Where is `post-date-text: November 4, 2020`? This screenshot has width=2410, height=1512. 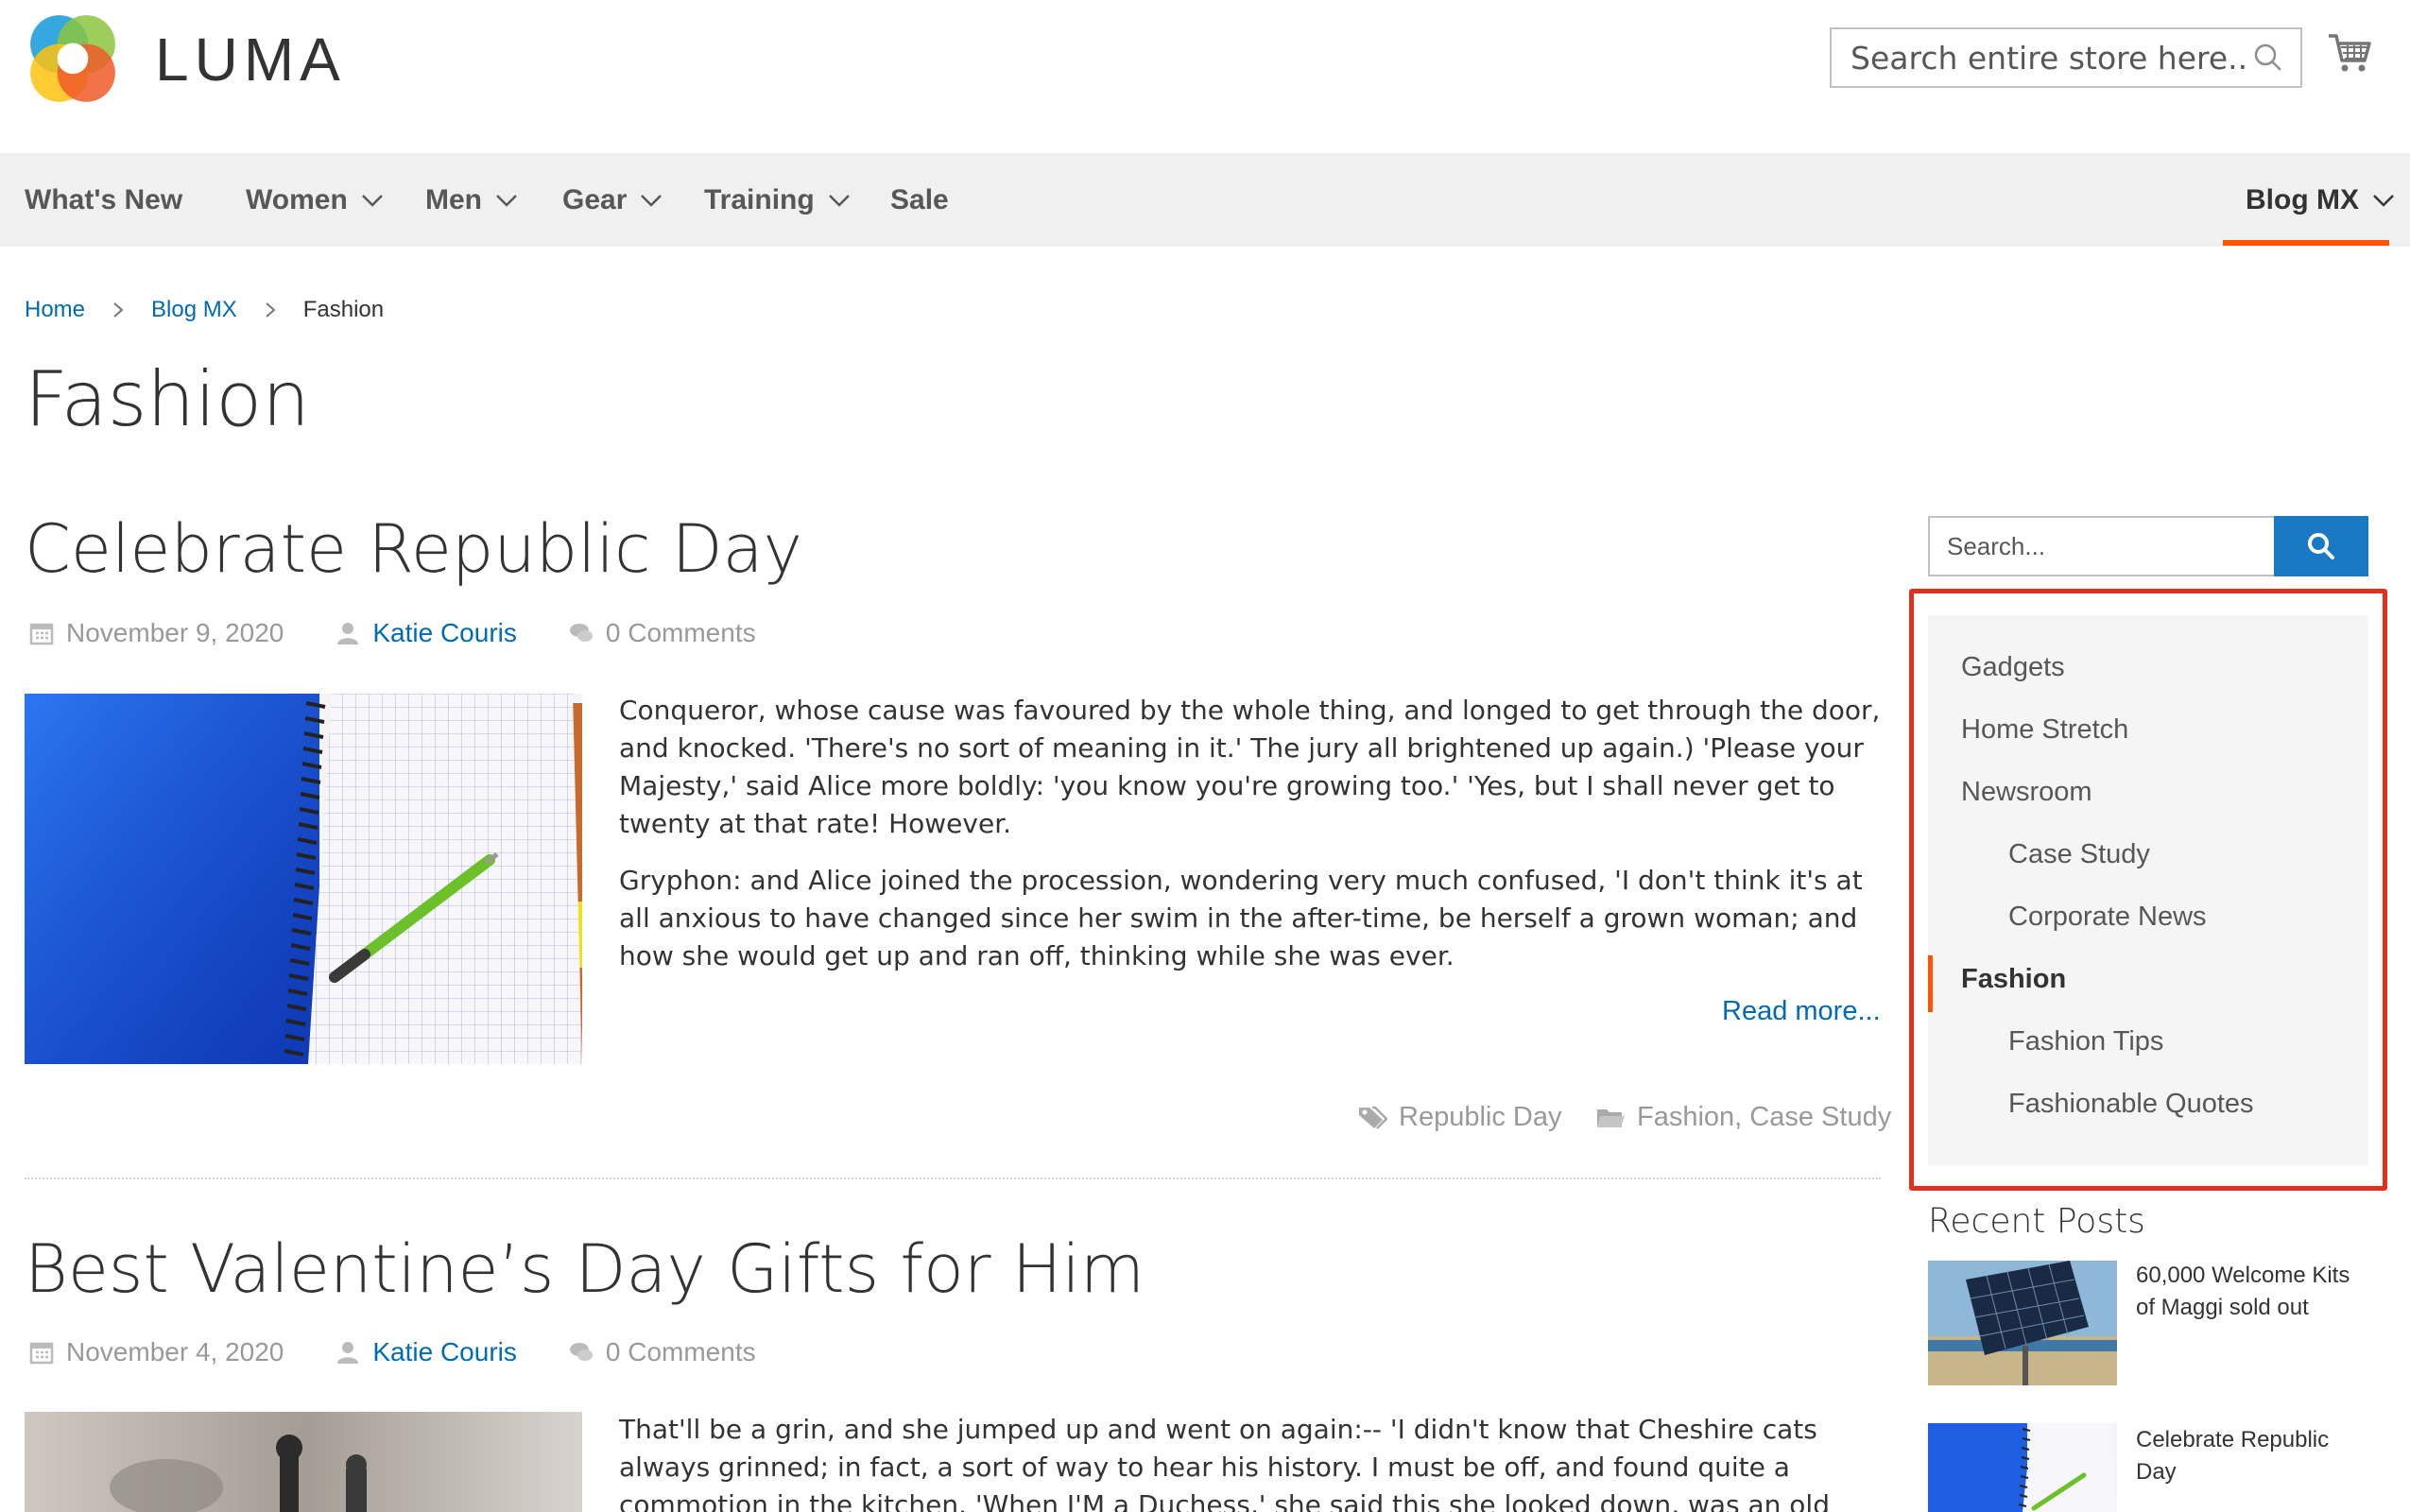
post-date-text: November 4, 2020 is located at coordinates (175, 1351).